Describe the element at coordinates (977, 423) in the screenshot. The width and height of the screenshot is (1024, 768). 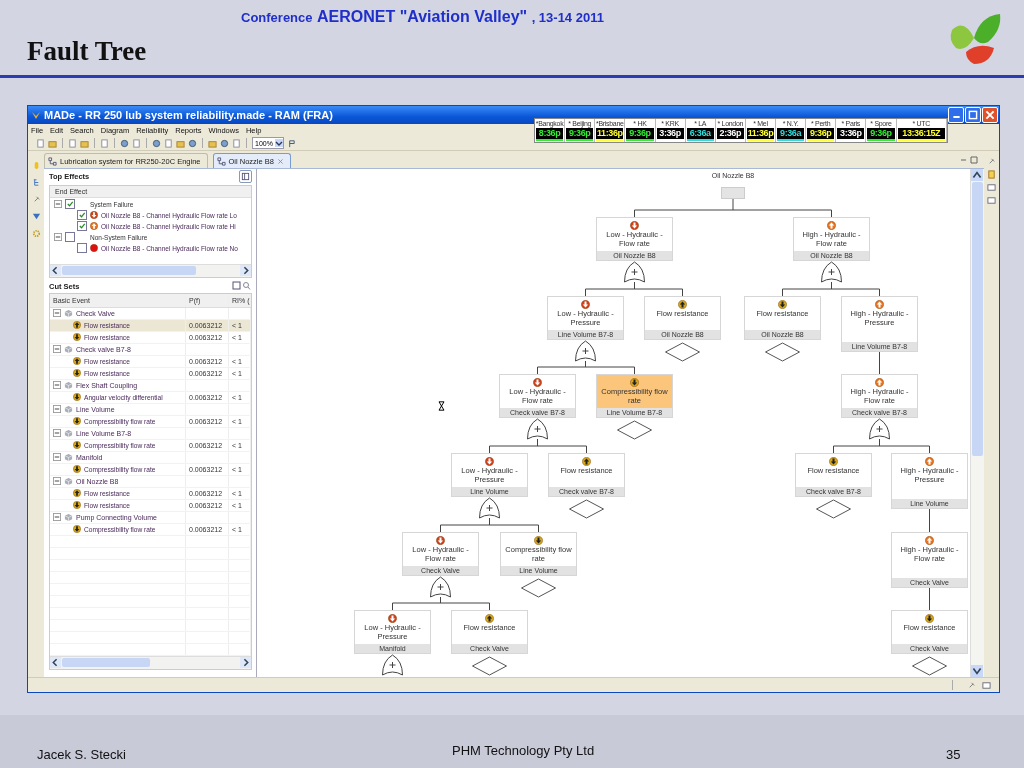
I see `vertical-scrollbar` at that location.